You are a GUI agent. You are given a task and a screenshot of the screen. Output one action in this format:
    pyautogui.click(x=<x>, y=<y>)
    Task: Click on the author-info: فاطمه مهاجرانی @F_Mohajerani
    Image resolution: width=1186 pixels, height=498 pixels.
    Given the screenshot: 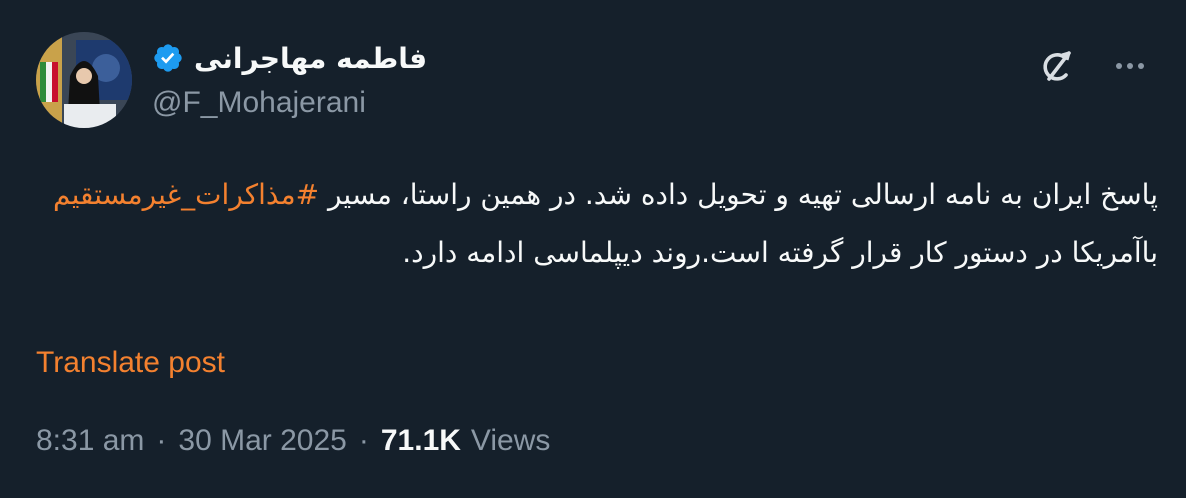 What is the action you would take?
    pyautogui.click(x=289, y=76)
    